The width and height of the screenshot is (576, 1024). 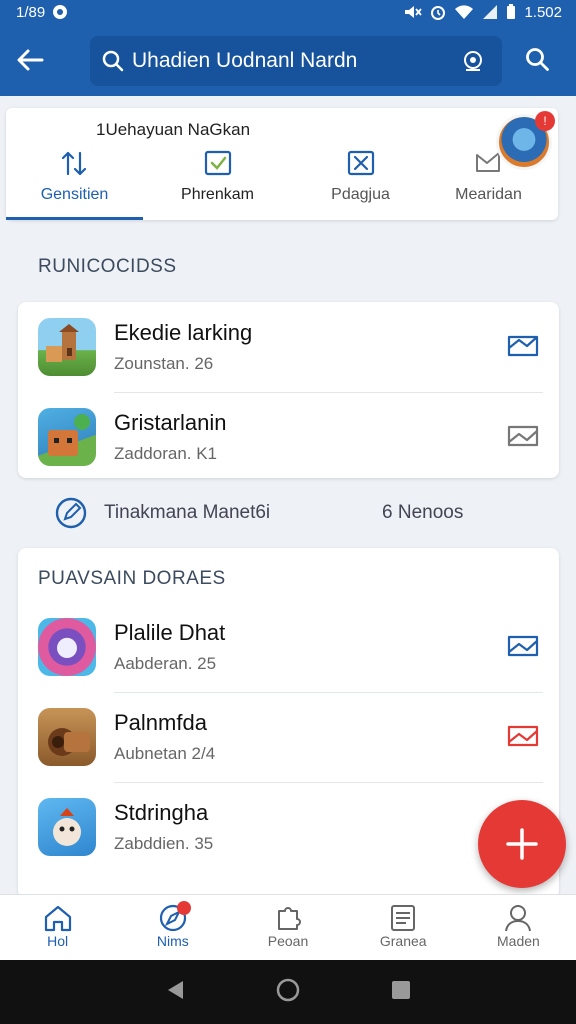 I want to click on system-navigation-bar, so click(x=288, y=992).